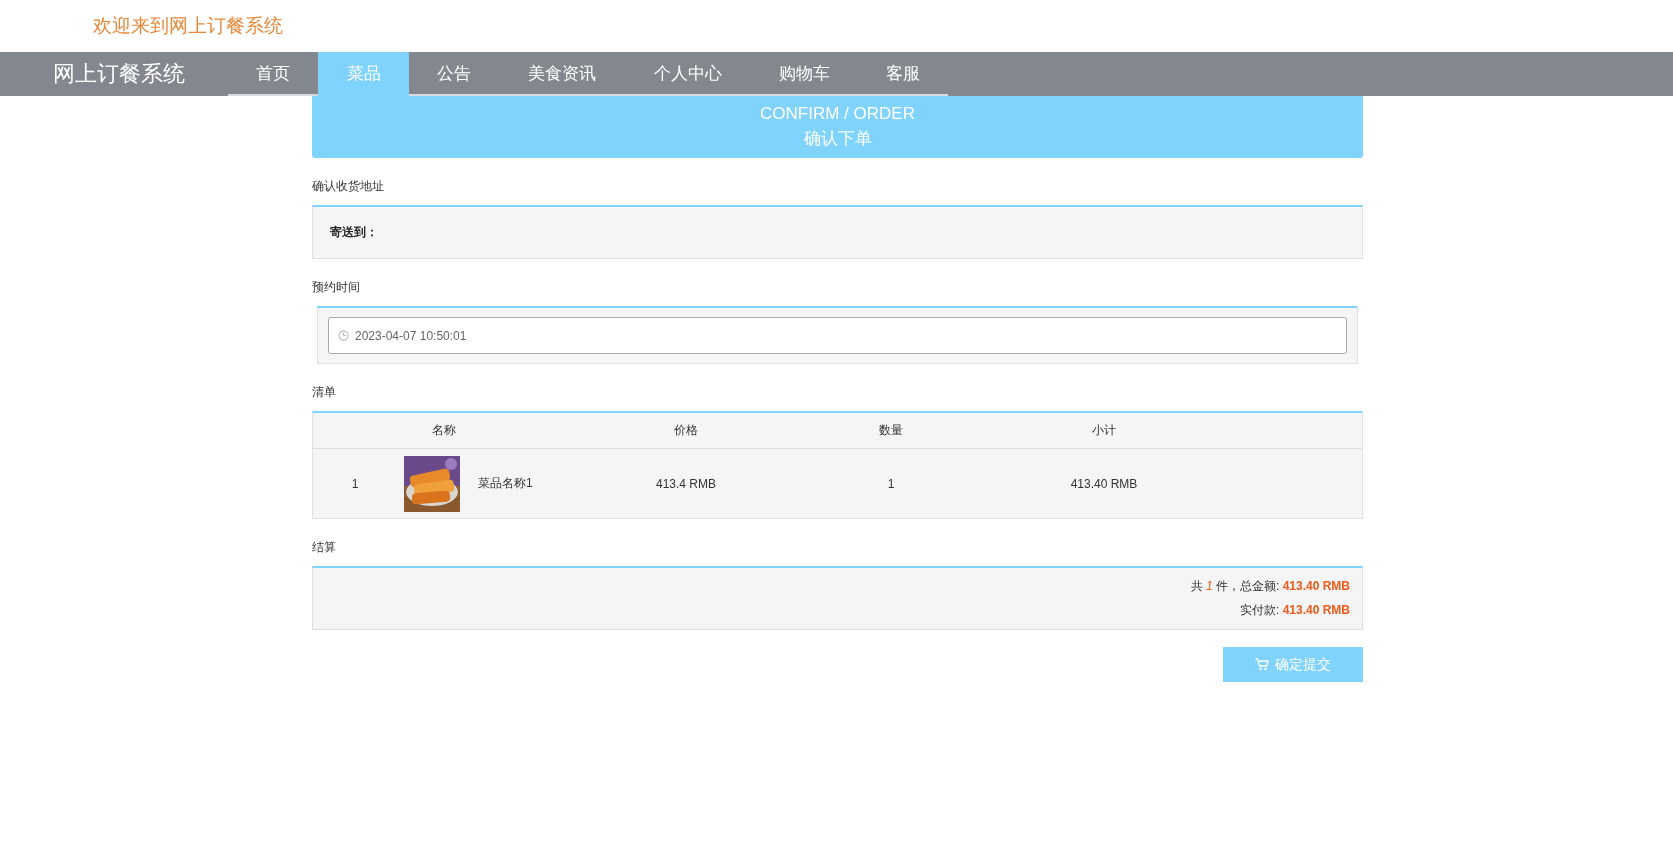 The height and width of the screenshot is (846, 1673). I want to click on table-cell-text: 413.40 RMB, so click(1104, 483).